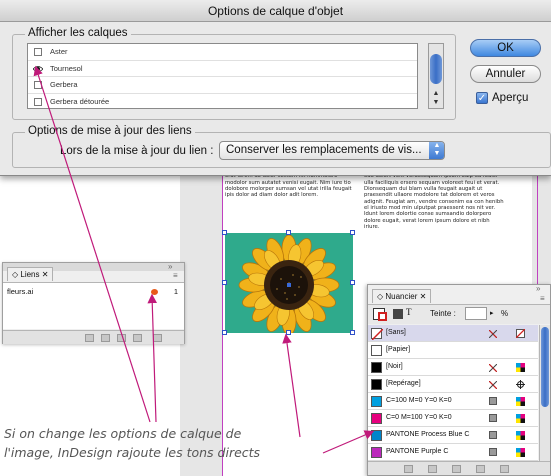  I want to click on caption-line: Si on change les options de calque de, so click(123, 433).